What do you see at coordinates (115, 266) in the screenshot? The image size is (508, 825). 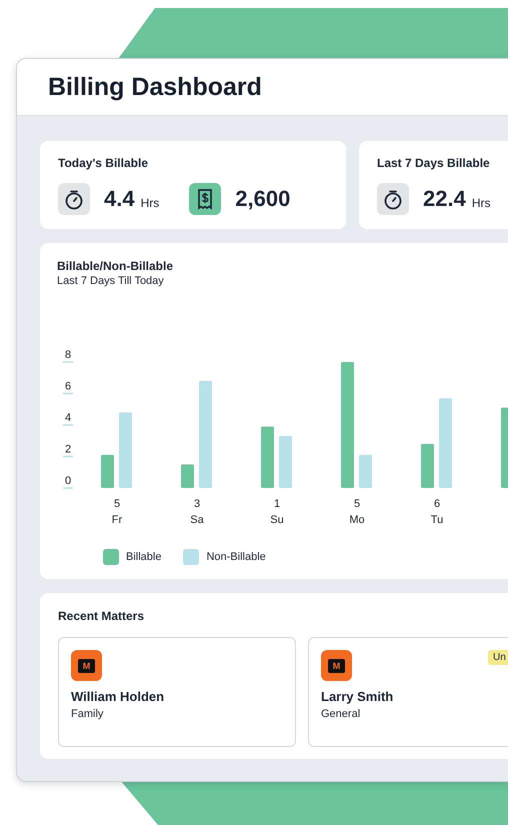 I see `chart-title: Billable/Non-Billable` at bounding box center [115, 266].